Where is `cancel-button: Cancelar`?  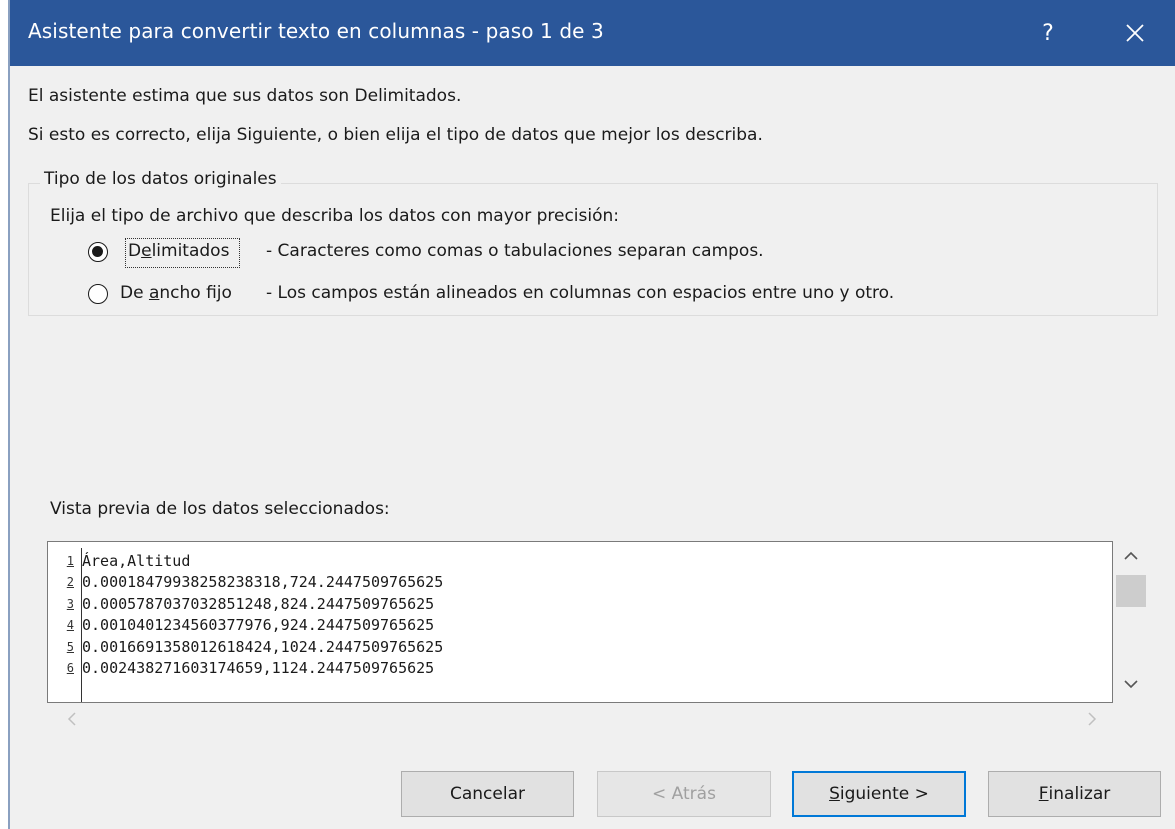
cancel-button: Cancelar is located at coordinates (487, 794).